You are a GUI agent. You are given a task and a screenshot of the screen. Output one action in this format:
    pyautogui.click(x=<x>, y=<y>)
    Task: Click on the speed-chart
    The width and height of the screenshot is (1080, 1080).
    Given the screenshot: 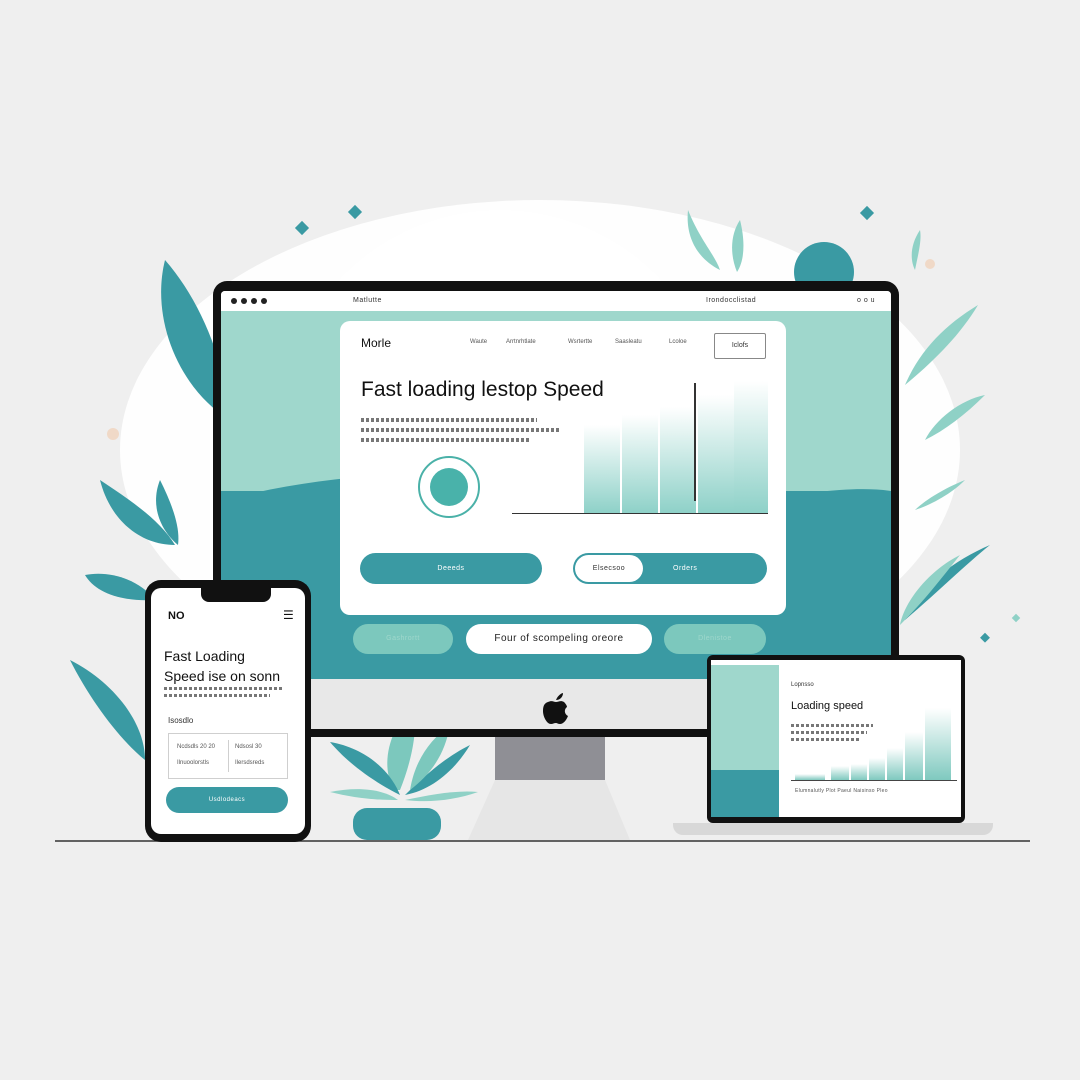 What is the action you would take?
    pyautogui.click(x=640, y=442)
    